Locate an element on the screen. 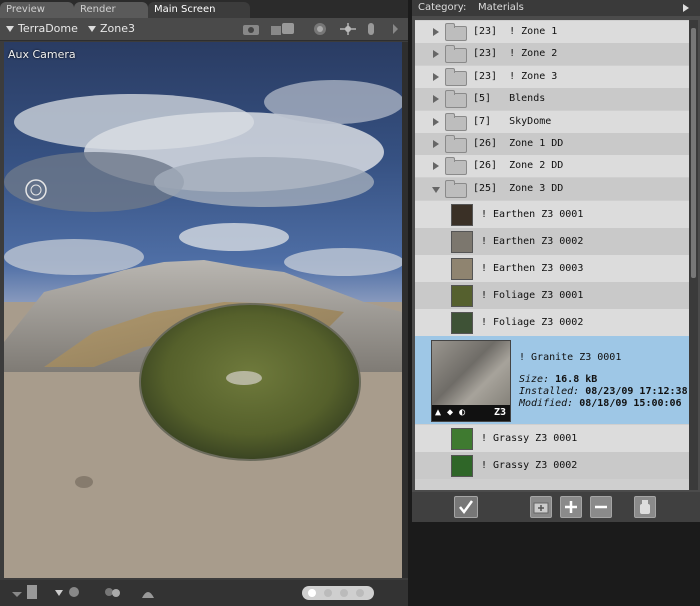 This screenshot has height=606, width=700. material-label: ! Earthen Z3 0001 is located at coordinates (532, 214).